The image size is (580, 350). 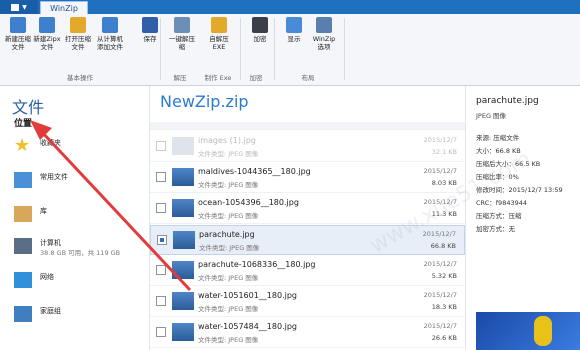 What do you see at coordinates (219, 25) in the screenshot?
I see `self-extract-exe-icon` at bounding box center [219, 25].